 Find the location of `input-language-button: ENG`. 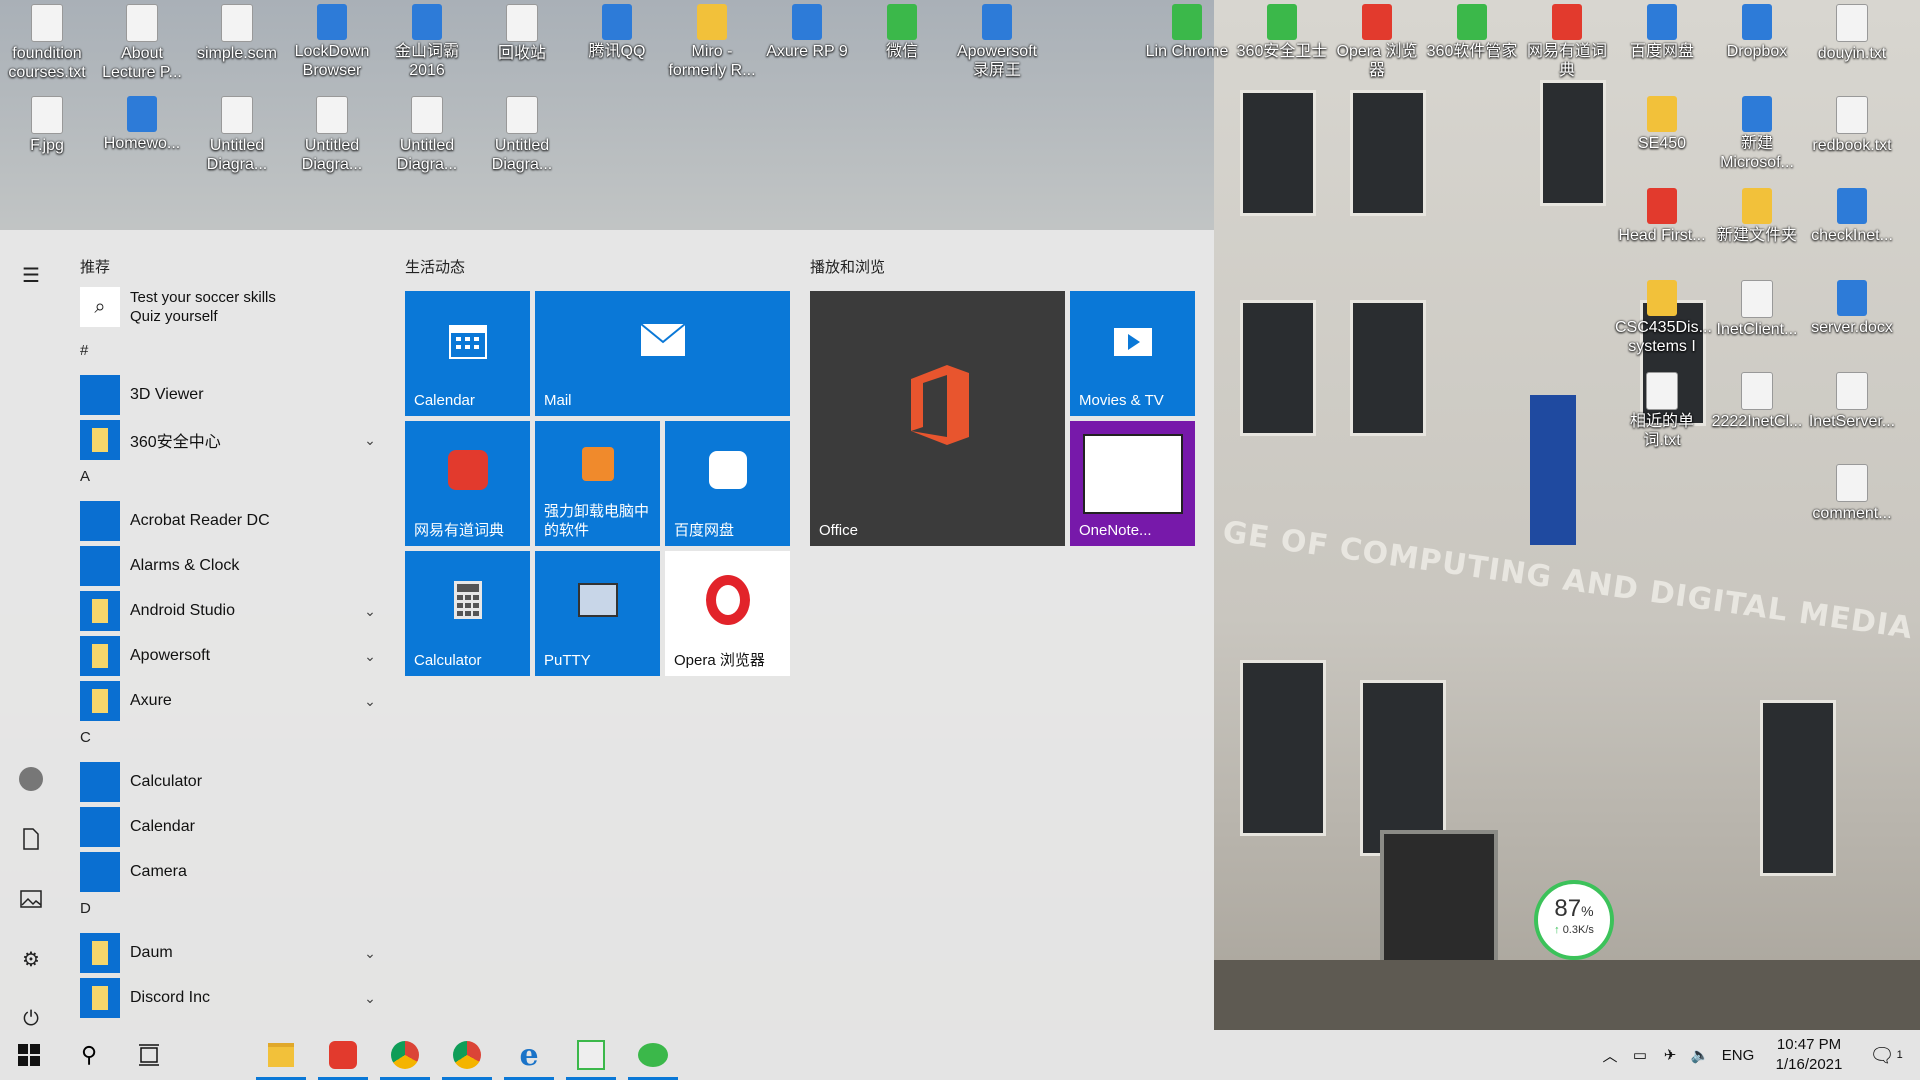

input-language-button: ENG is located at coordinates (1738, 1055).